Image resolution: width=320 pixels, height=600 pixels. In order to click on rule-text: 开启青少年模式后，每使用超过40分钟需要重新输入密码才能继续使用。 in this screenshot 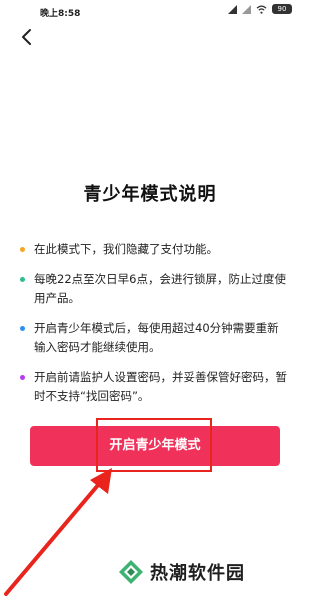, I will do `click(156, 337)`.